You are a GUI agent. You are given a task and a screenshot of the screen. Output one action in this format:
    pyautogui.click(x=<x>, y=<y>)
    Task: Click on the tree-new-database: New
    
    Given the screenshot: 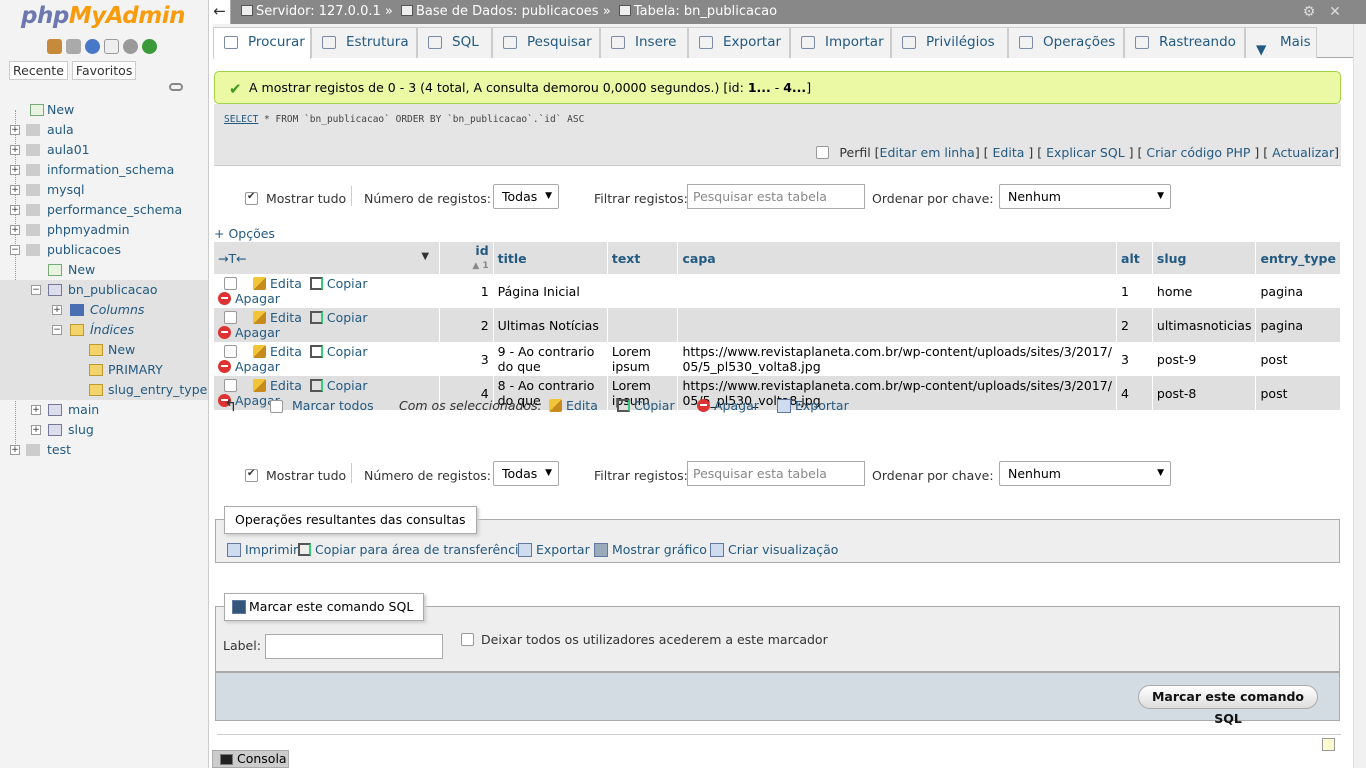 What is the action you would take?
    pyautogui.click(x=104, y=110)
    